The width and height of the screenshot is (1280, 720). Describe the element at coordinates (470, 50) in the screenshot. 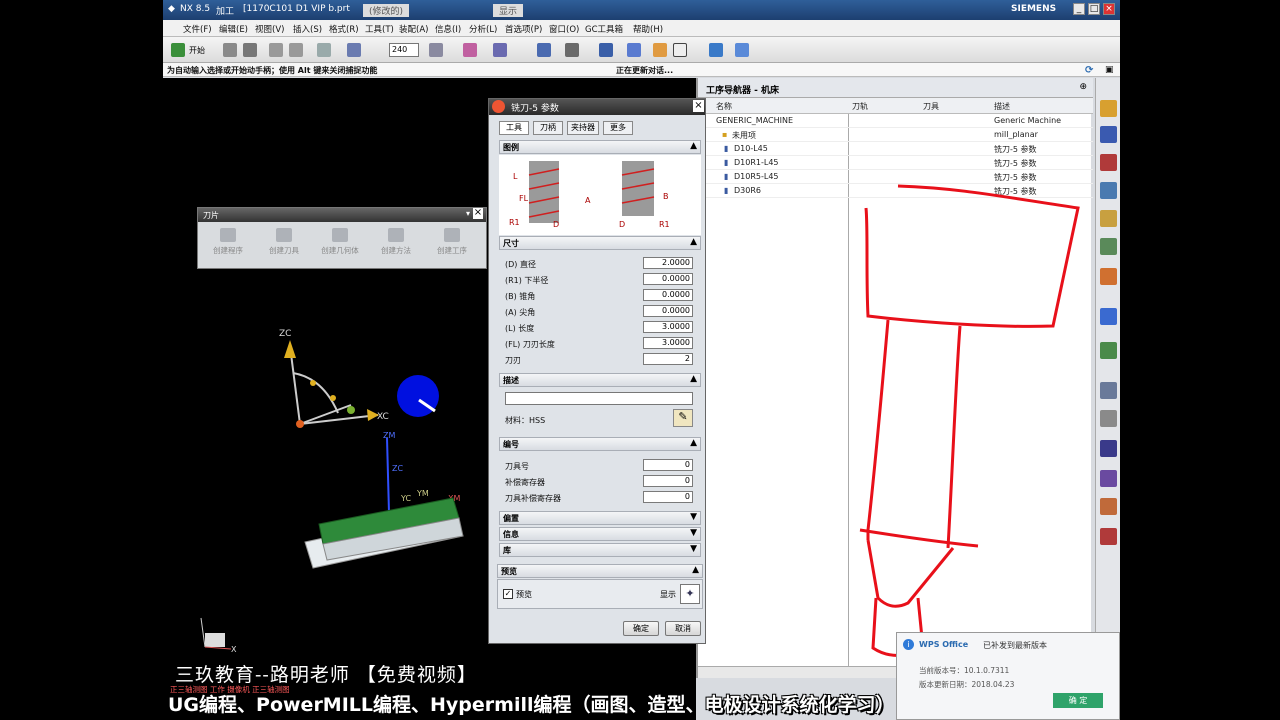

I see `rotate-icon` at that location.